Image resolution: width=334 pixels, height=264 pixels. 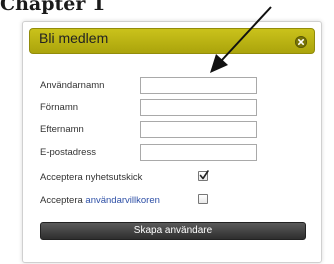 I want to click on checkmark-icon, so click(x=204, y=175).